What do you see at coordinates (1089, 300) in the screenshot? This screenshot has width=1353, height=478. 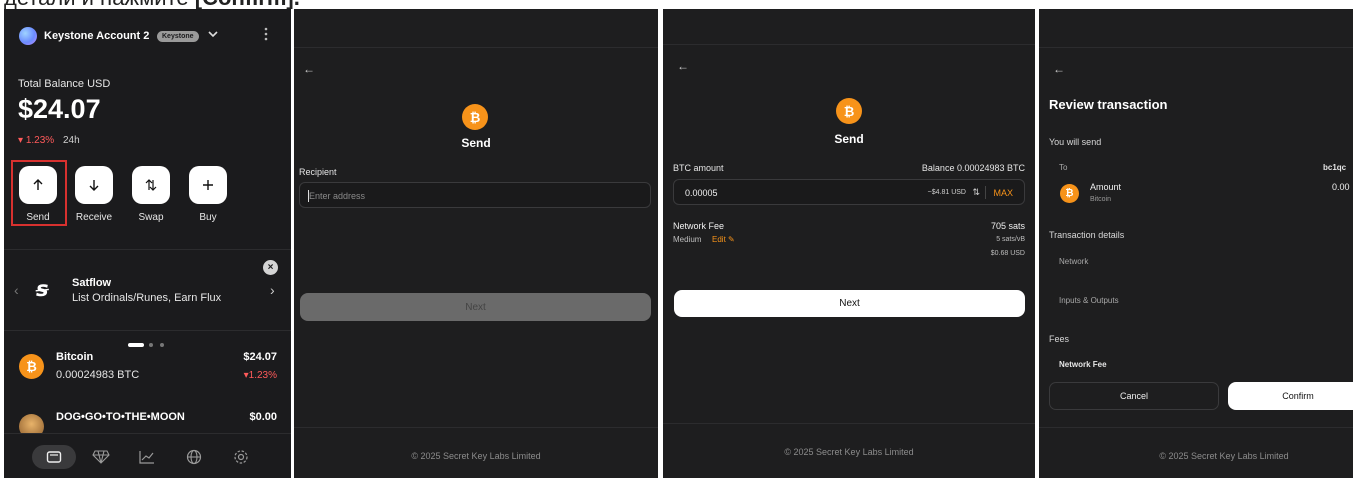 I see `inputs-outputs-row: Inputs & Outputs` at bounding box center [1089, 300].